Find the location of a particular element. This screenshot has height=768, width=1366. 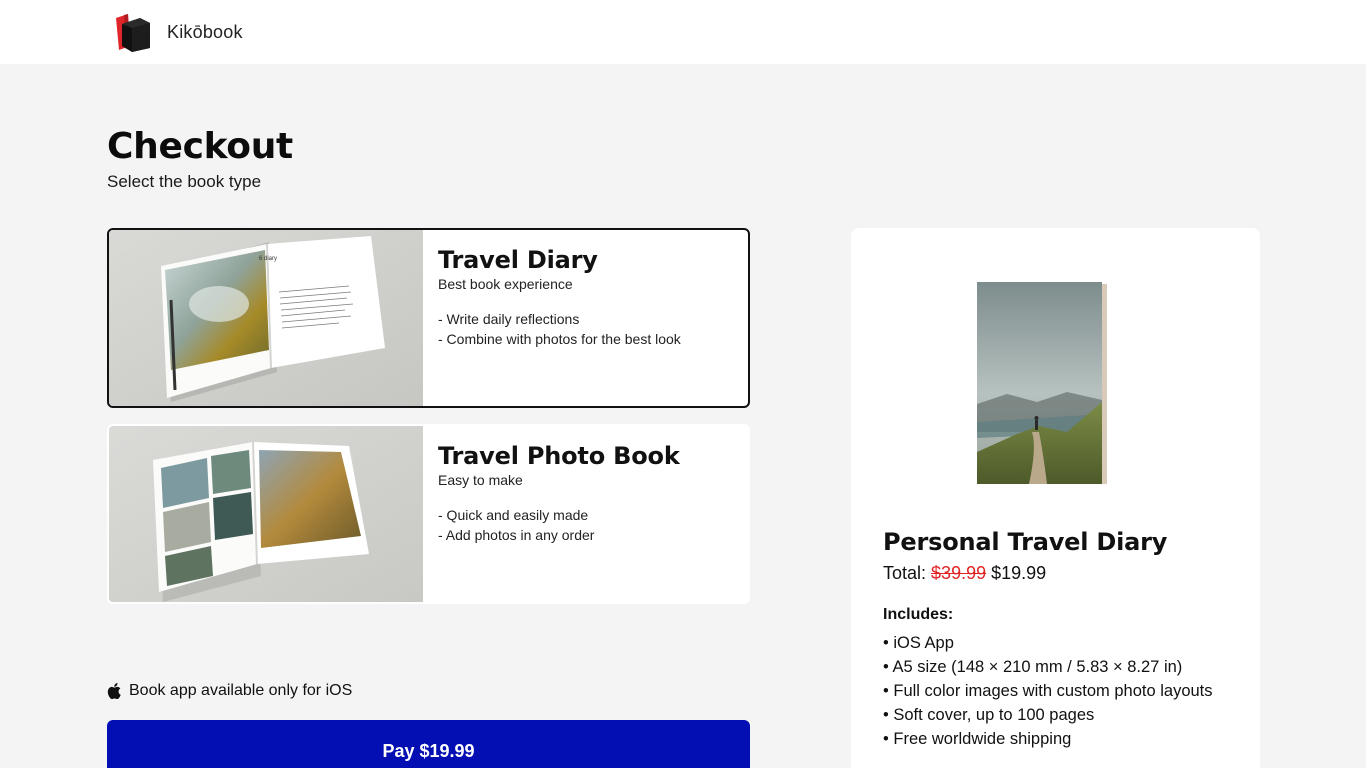

includes-item: A5 size (148 × 210 mm / 5.83 × 8.27 in) is located at coordinates (1048, 667).